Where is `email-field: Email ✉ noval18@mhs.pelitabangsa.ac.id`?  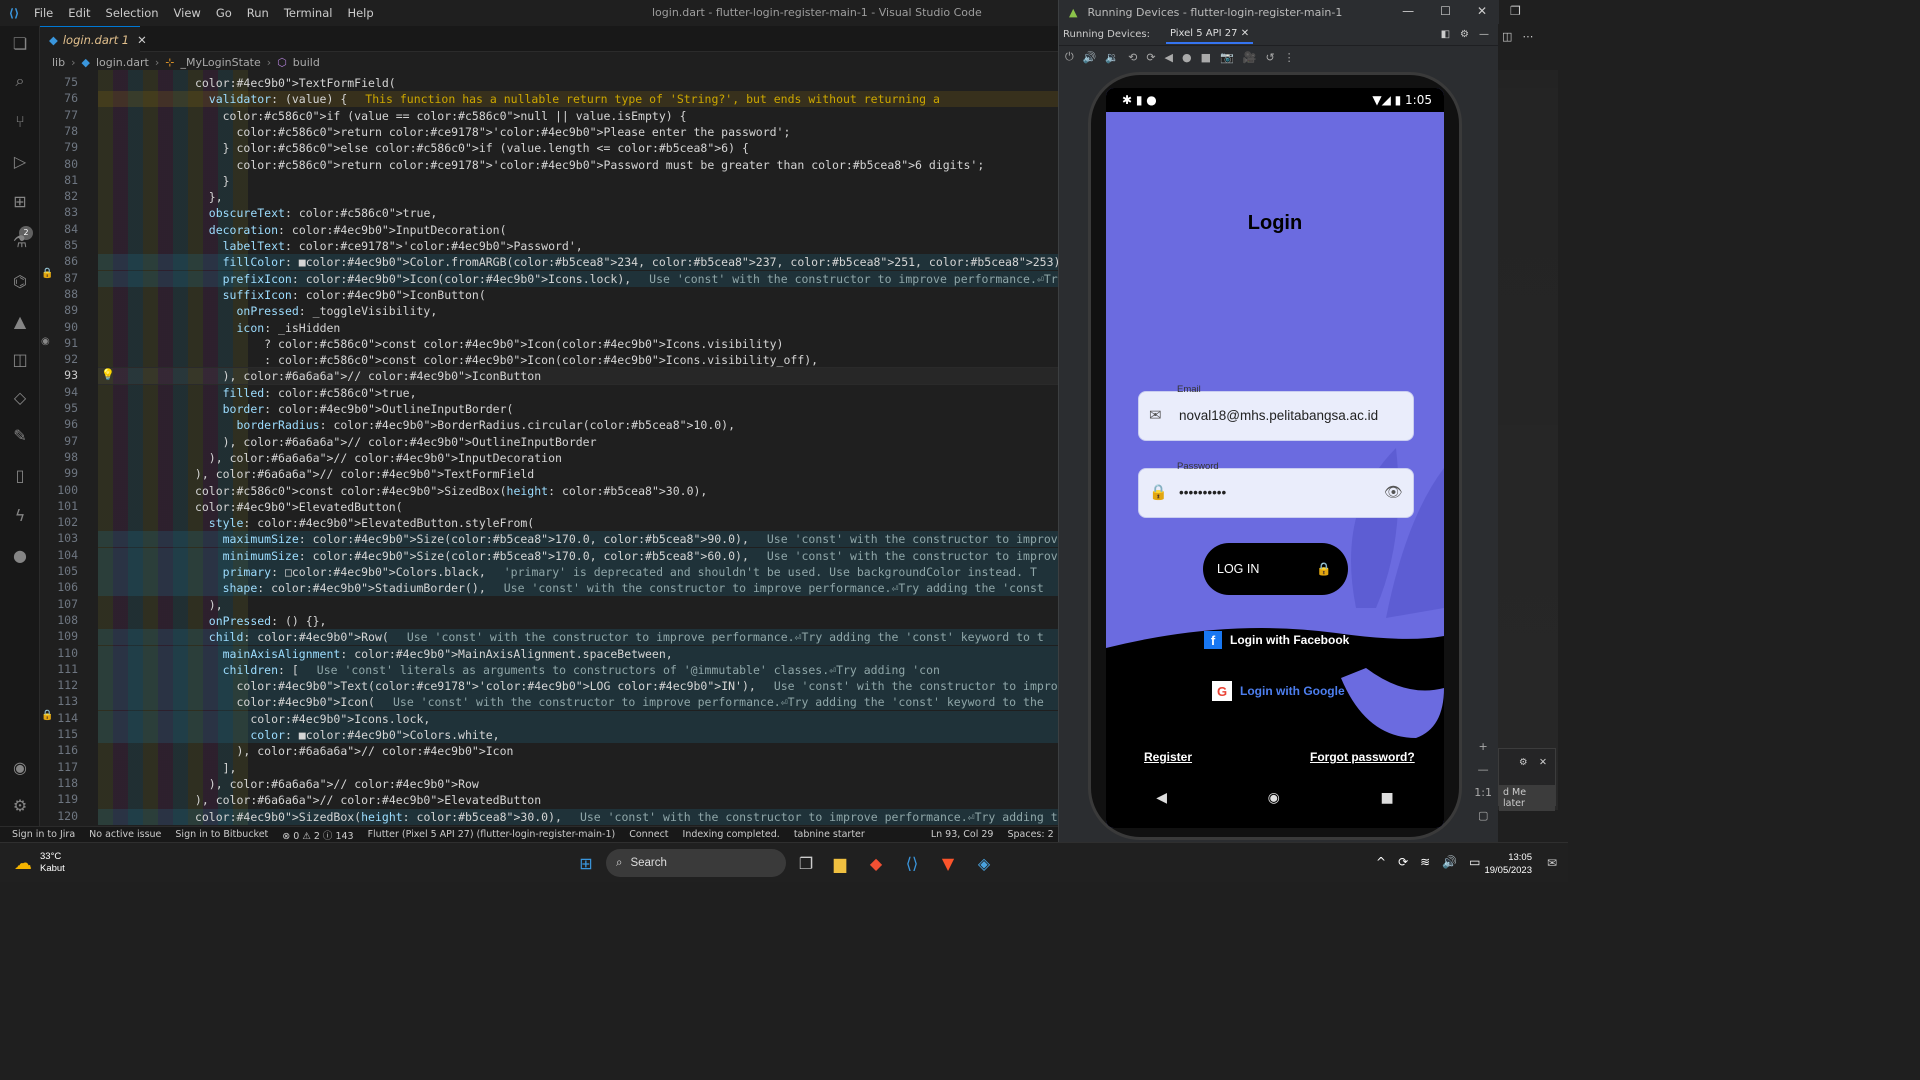 email-field: Email ✉ noval18@mhs.pelitabangsa.ac.id is located at coordinates (1276, 412).